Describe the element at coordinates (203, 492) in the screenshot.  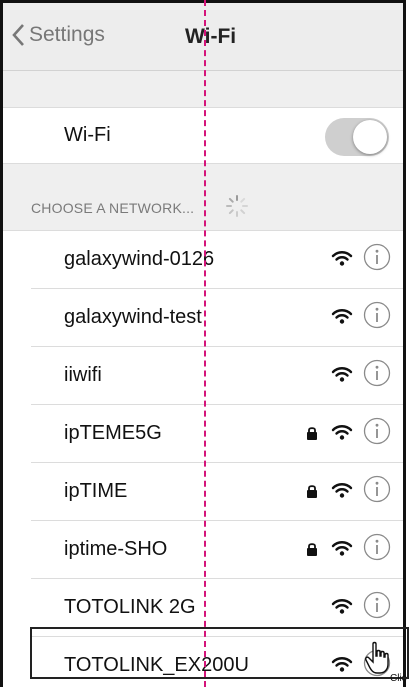
I see `network-row: ipTIME` at that location.